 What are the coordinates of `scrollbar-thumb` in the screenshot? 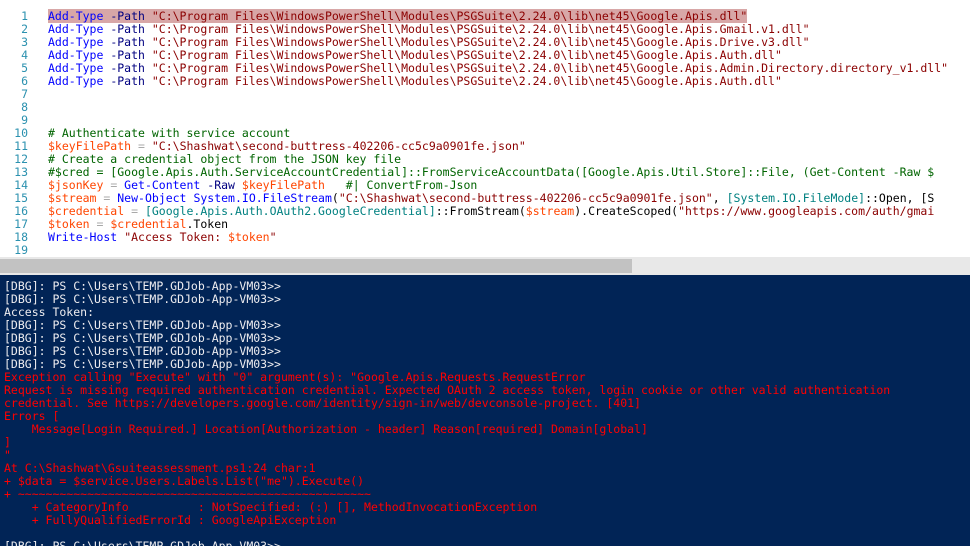 It's located at (316, 266).